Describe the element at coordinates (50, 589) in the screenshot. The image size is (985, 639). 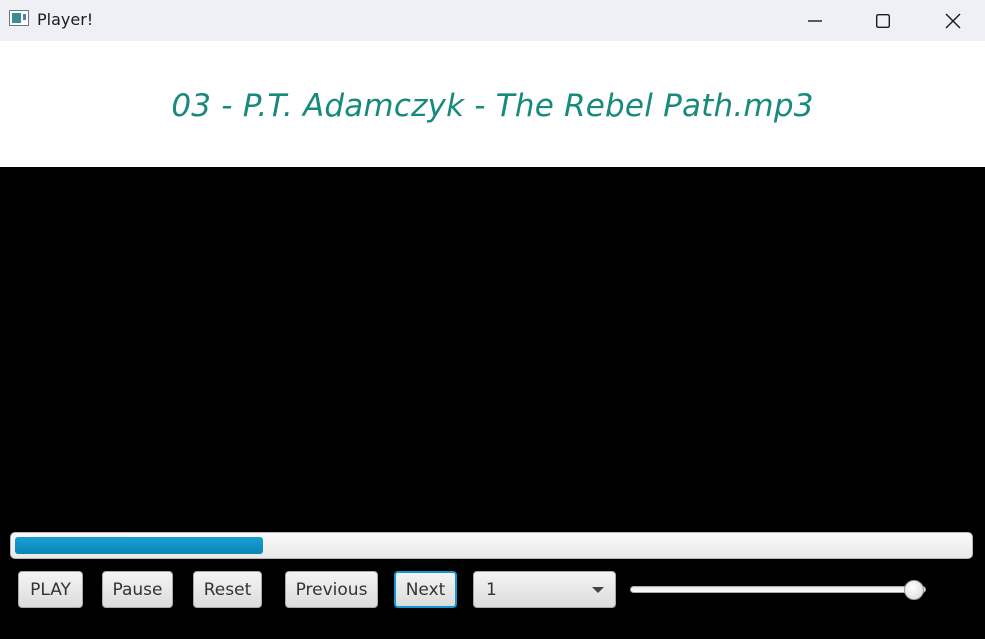
I see `play-button: PLAY` at that location.